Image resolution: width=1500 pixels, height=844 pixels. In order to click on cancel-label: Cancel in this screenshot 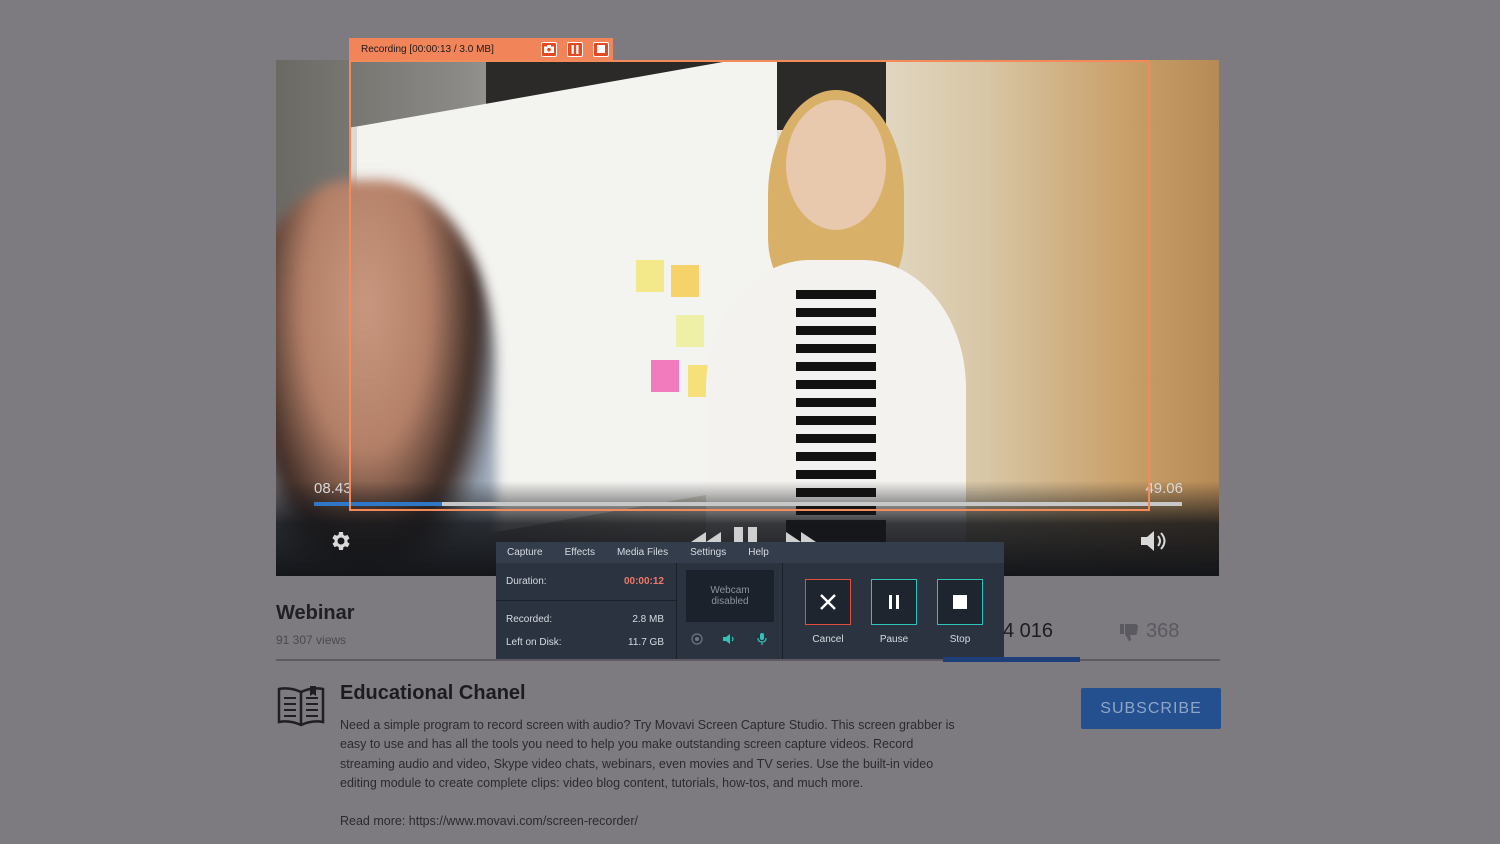, I will do `click(828, 639)`.